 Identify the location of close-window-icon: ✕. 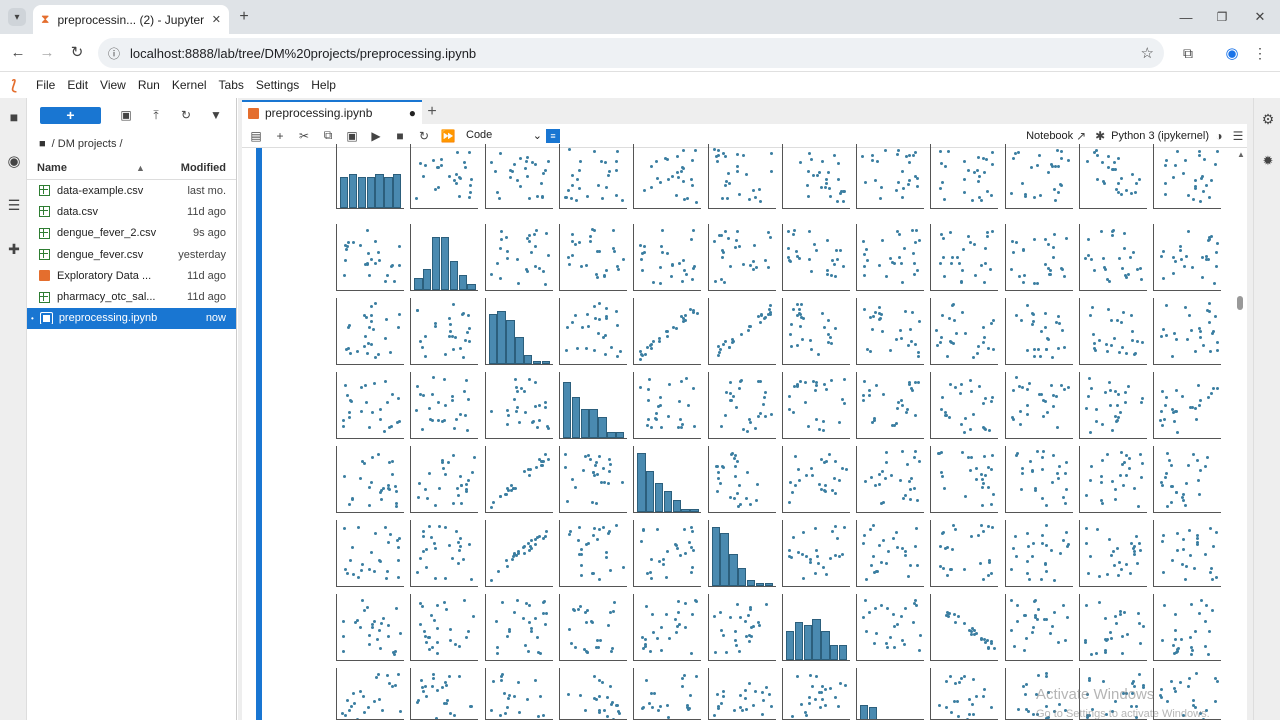
(1260, 17).